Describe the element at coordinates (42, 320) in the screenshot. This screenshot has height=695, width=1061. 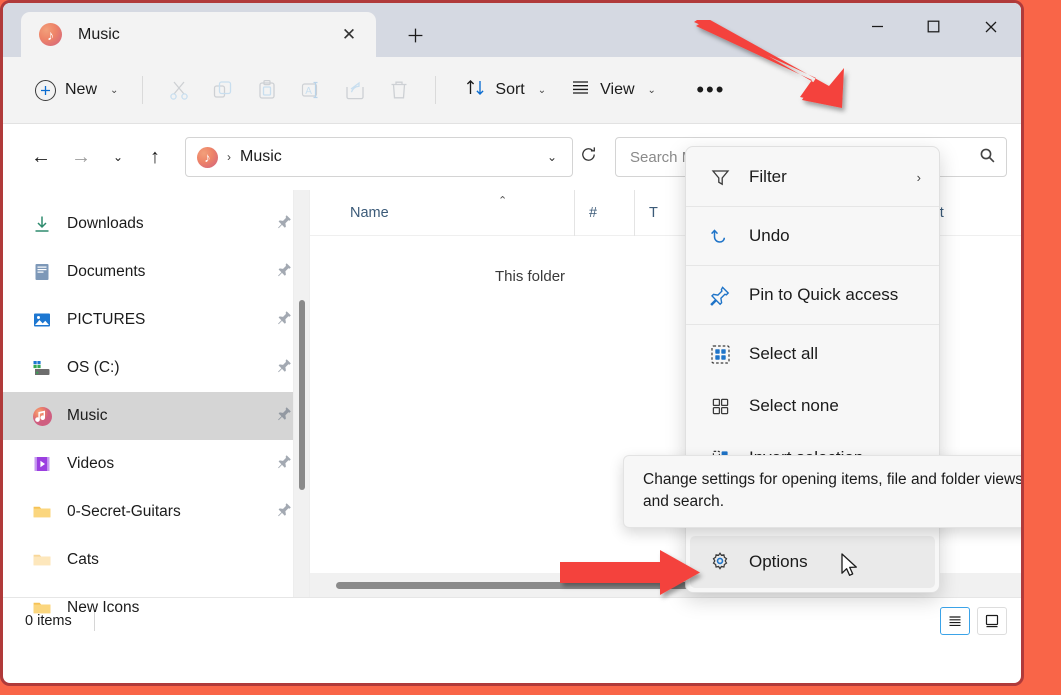
I see `pictures-icon` at that location.